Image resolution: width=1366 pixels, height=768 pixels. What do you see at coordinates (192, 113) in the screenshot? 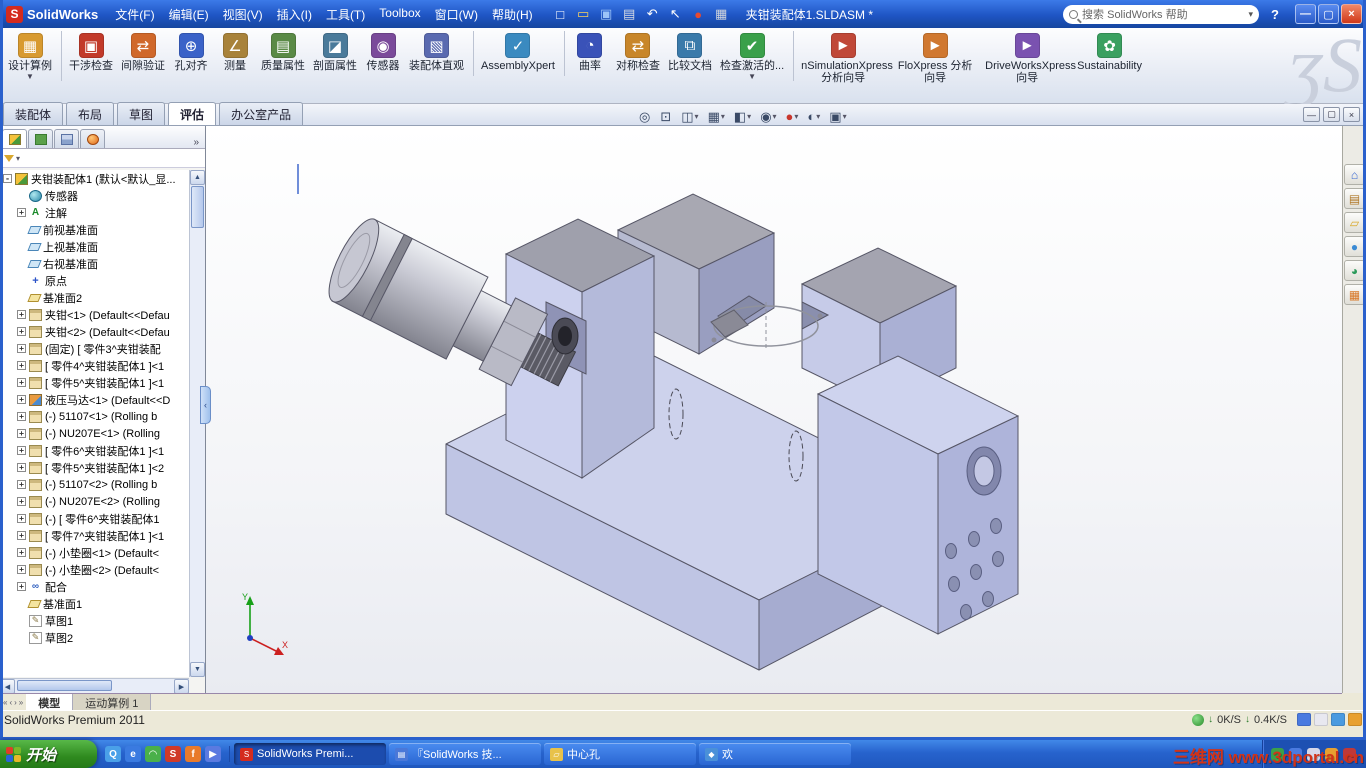
I see `command-tab: 评估` at bounding box center [192, 113].